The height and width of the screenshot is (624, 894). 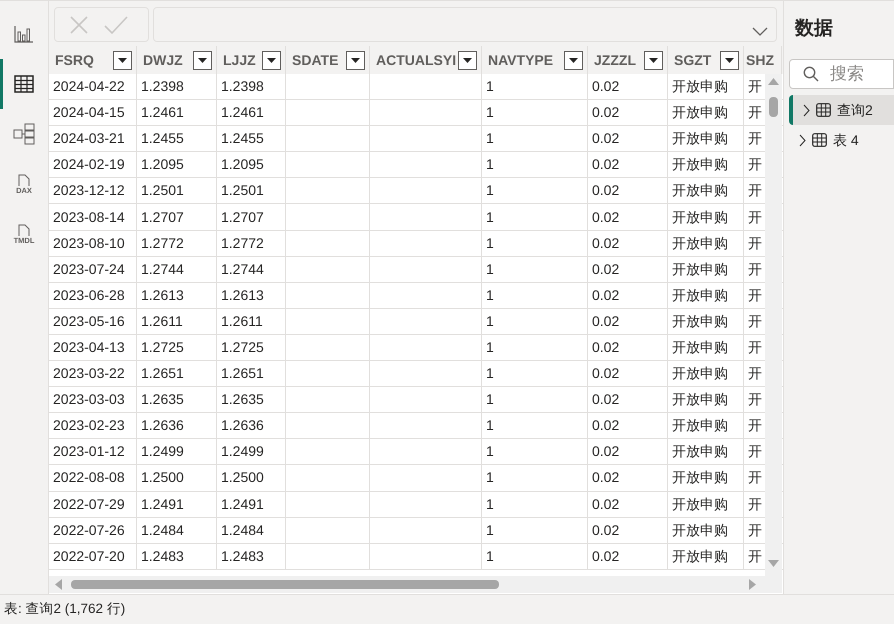 What do you see at coordinates (116, 24) in the screenshot?
I see `checkmark-icon` at bounding box center [116, 24].